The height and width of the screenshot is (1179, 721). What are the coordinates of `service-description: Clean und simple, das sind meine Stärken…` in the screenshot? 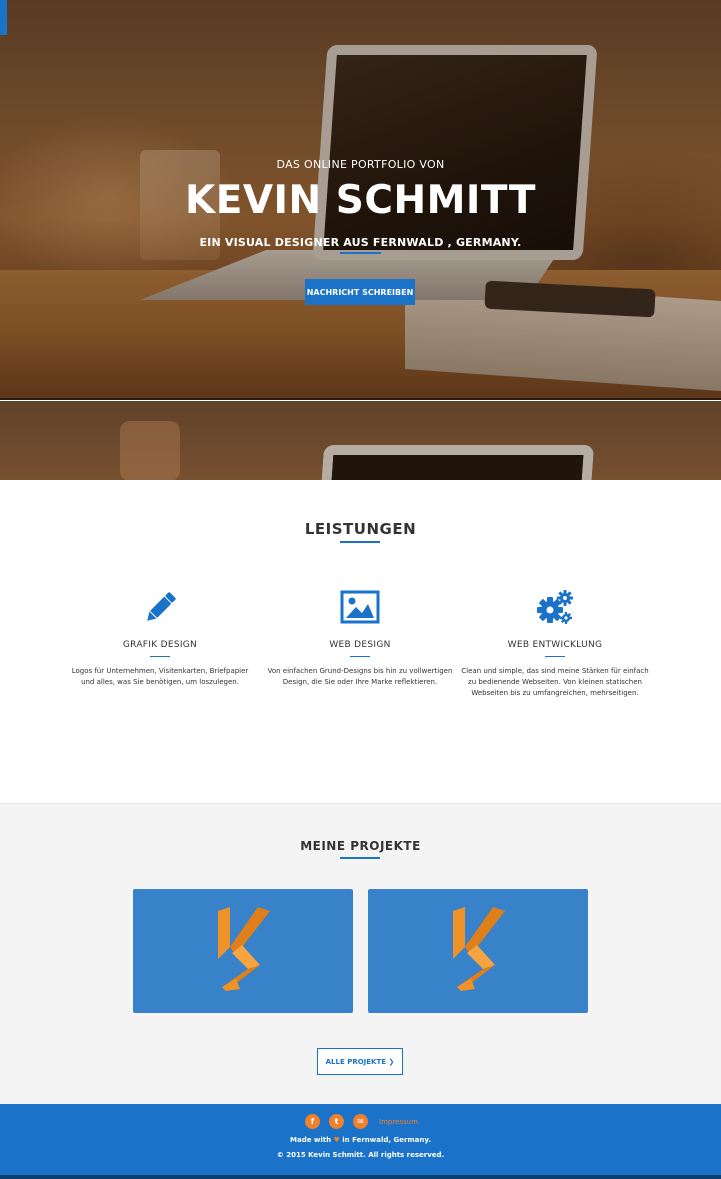 It's located at (555, 682).